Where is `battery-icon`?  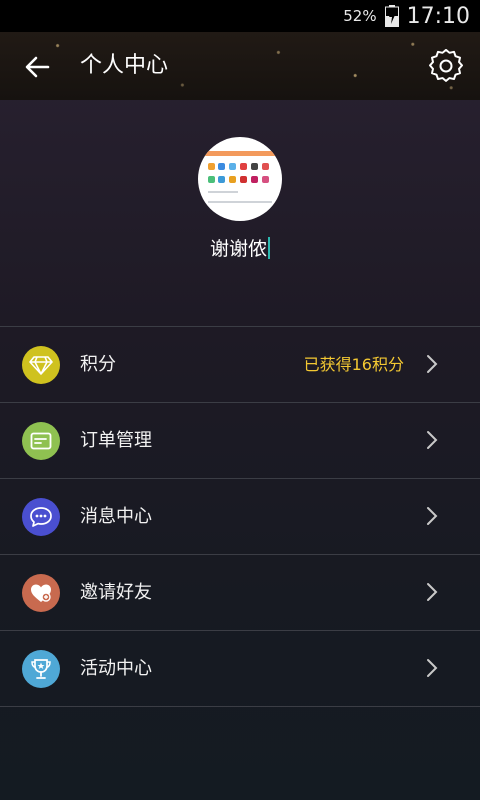
battery-icon is located at coordinates (391, 16).